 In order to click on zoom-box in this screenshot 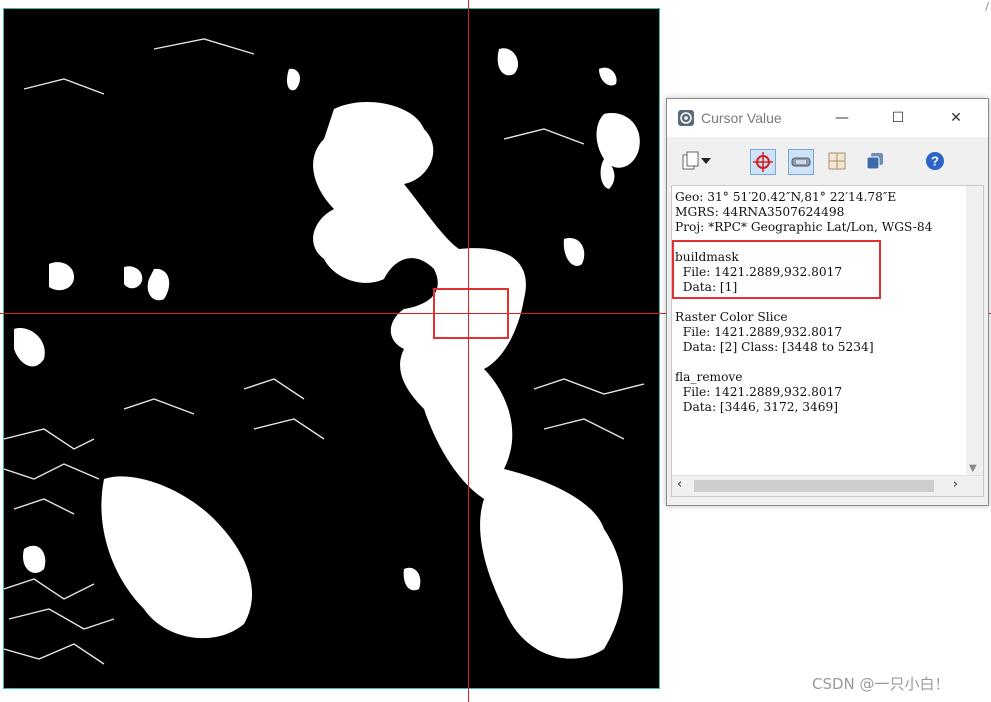, I will do `click(471, 313)`.